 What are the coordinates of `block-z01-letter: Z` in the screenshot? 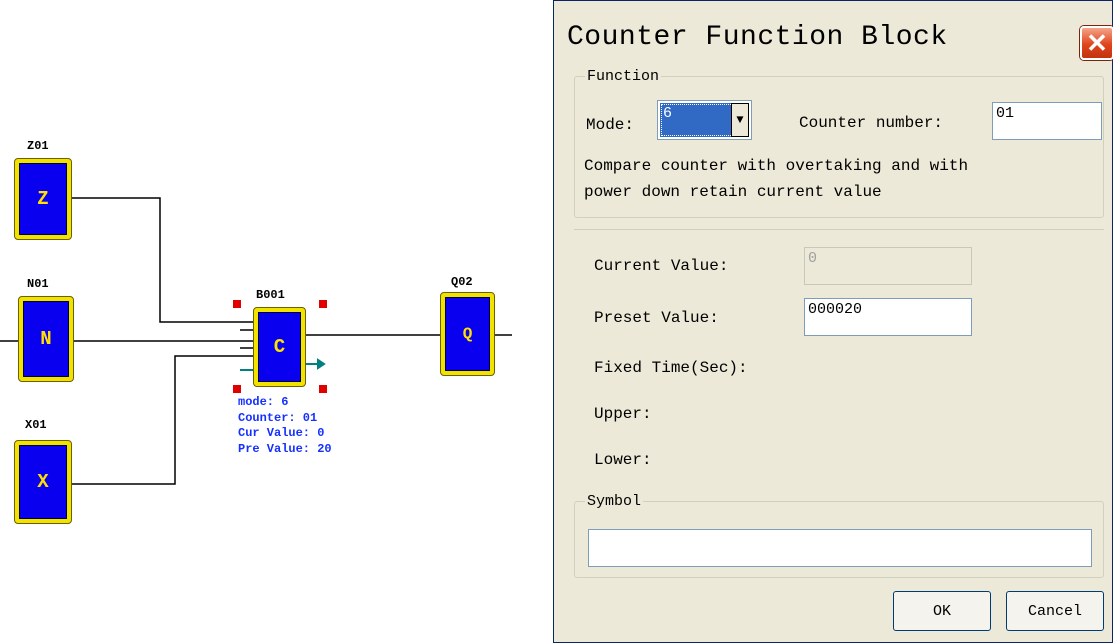 It's located at (43, 199).